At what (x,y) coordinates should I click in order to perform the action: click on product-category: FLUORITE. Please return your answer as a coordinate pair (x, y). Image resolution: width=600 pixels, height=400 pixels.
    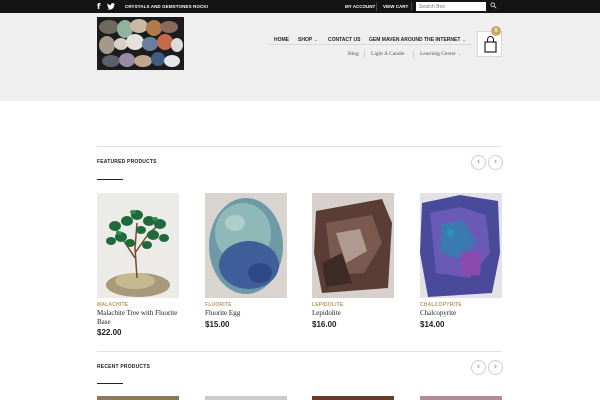
    Looking at the image, I should click on (218, 305).